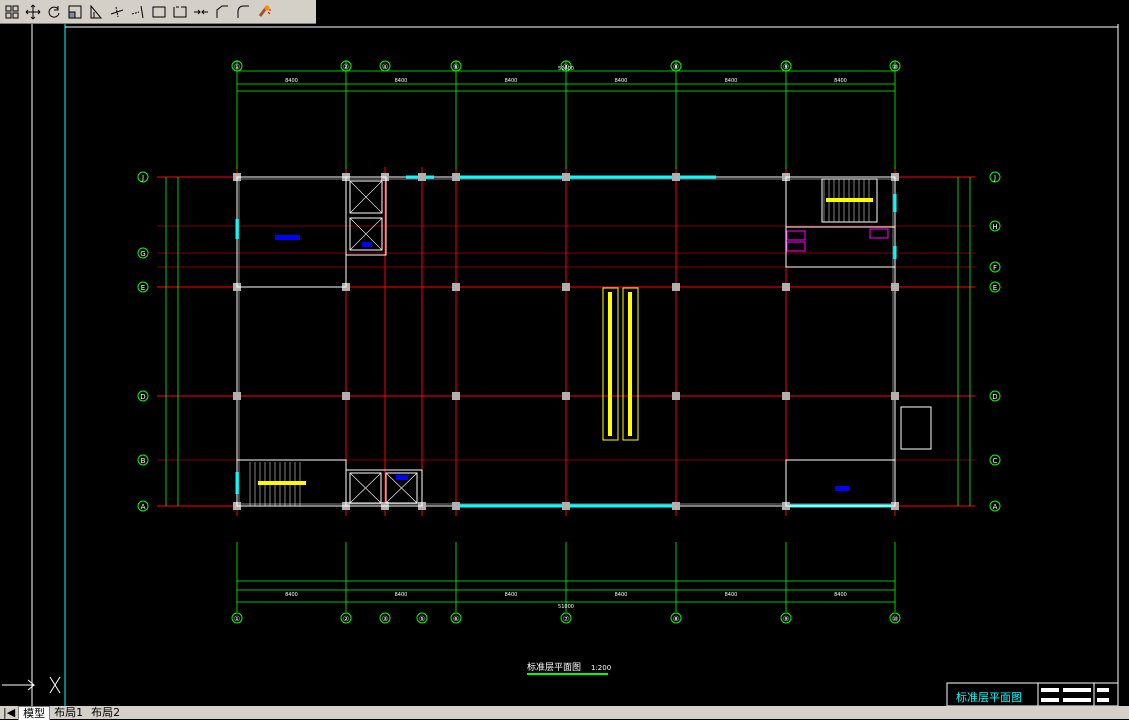 This screenshot has height=720, width=1129. I want to click on fillet-icon, so click(243, 12).